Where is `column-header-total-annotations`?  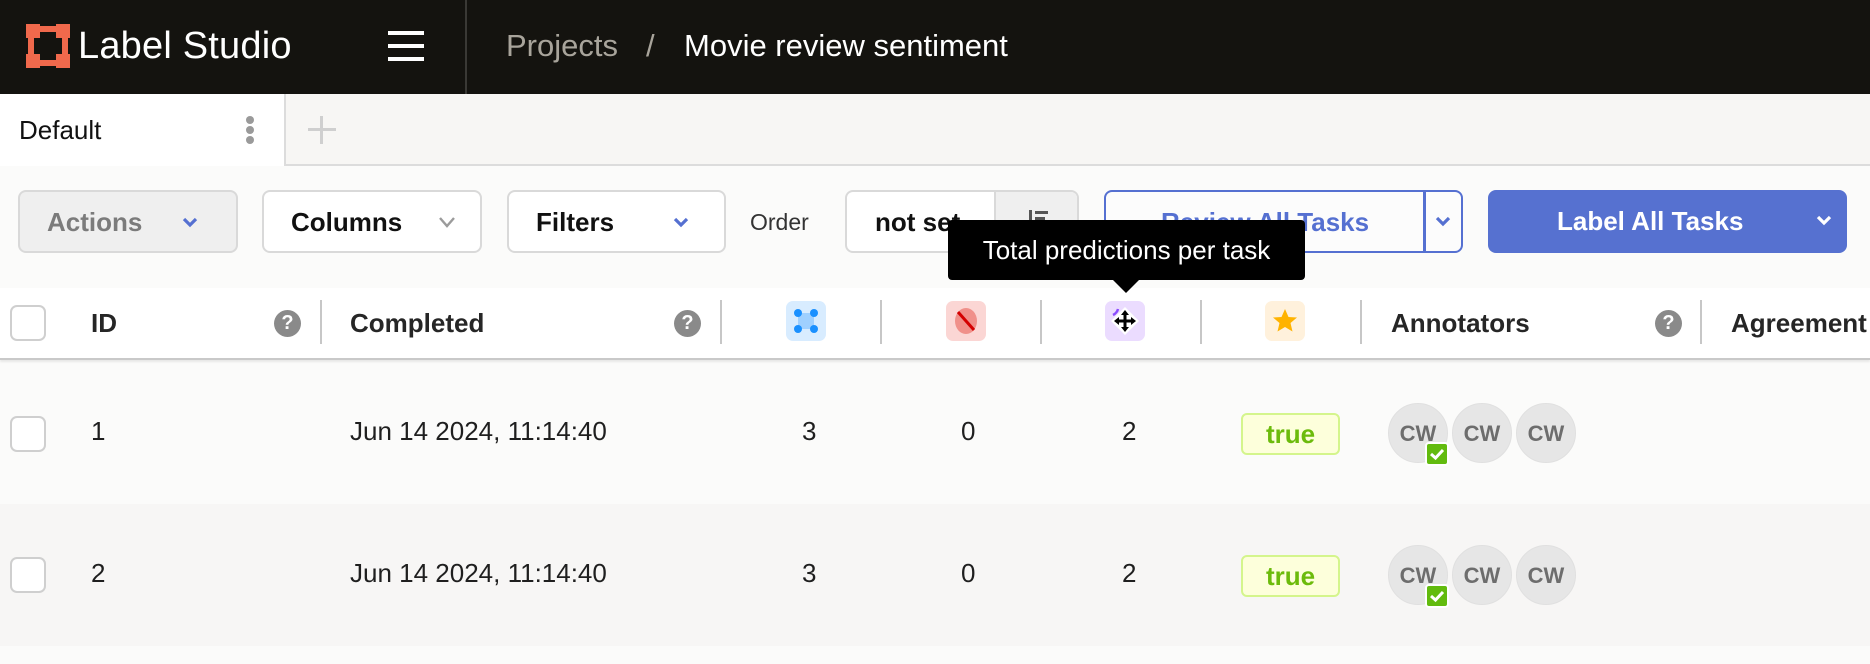 column-header-total-annotations is located at coordinates (806, 321).